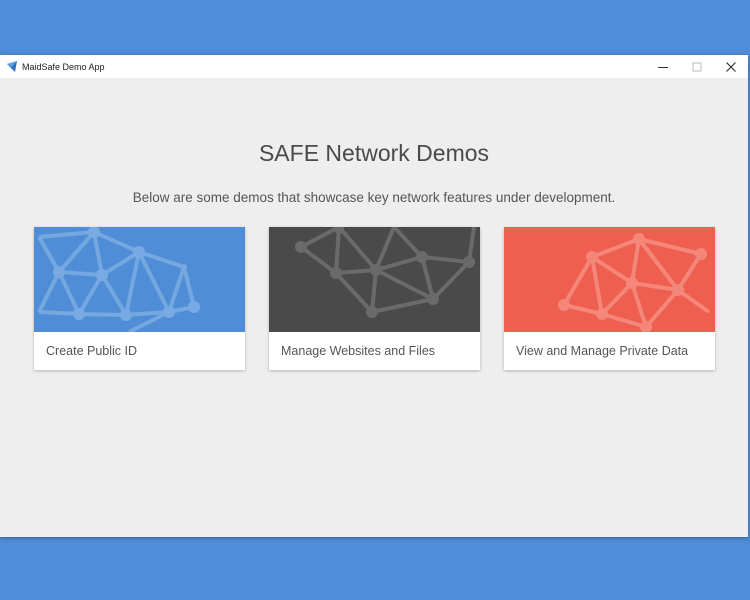 This screenshot has width=750, height=600. I want to click on private-data-card: View and Manage Private Data, so click(609, 298).